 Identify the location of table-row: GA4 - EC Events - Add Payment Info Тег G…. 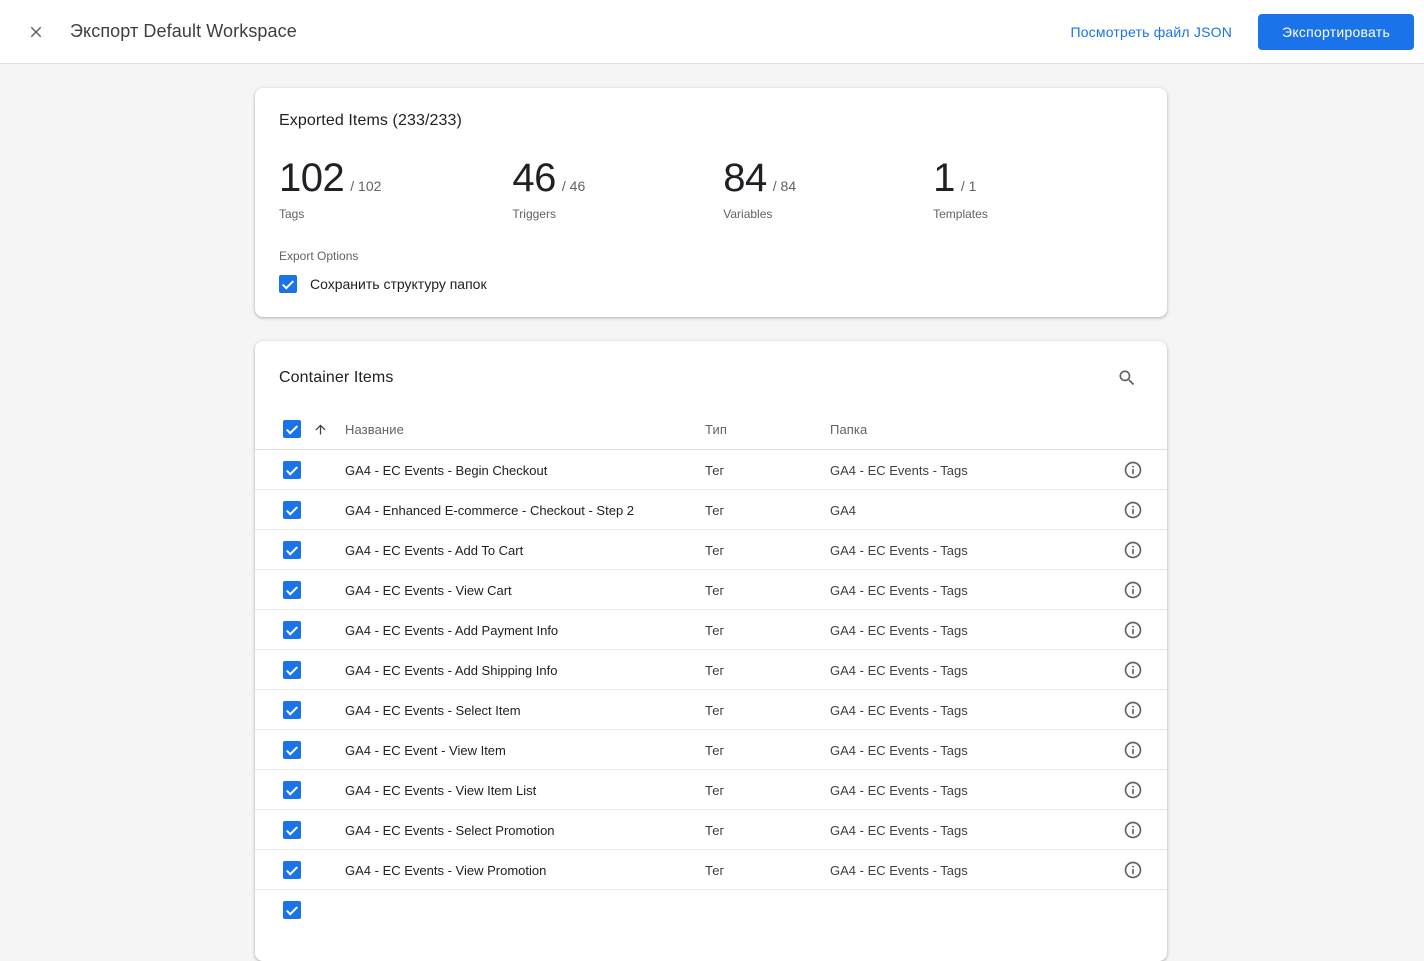
(711, 630).